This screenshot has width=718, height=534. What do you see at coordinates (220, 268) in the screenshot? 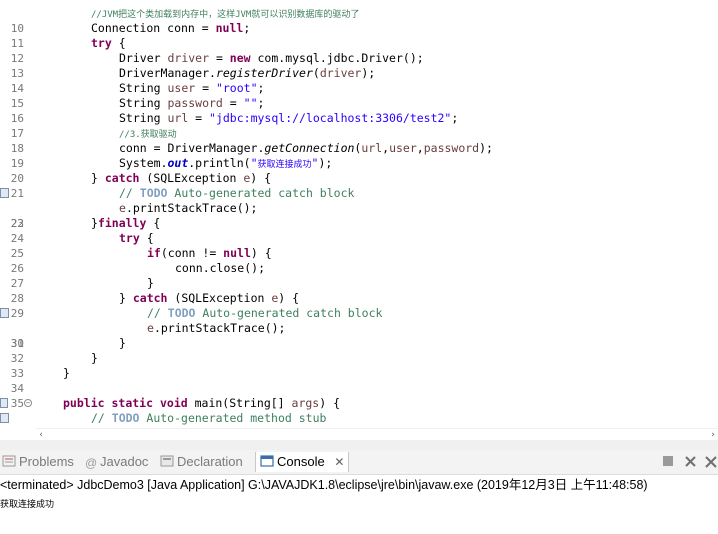
I see `code-text: conn.close();` at bounding box center [220, 268].